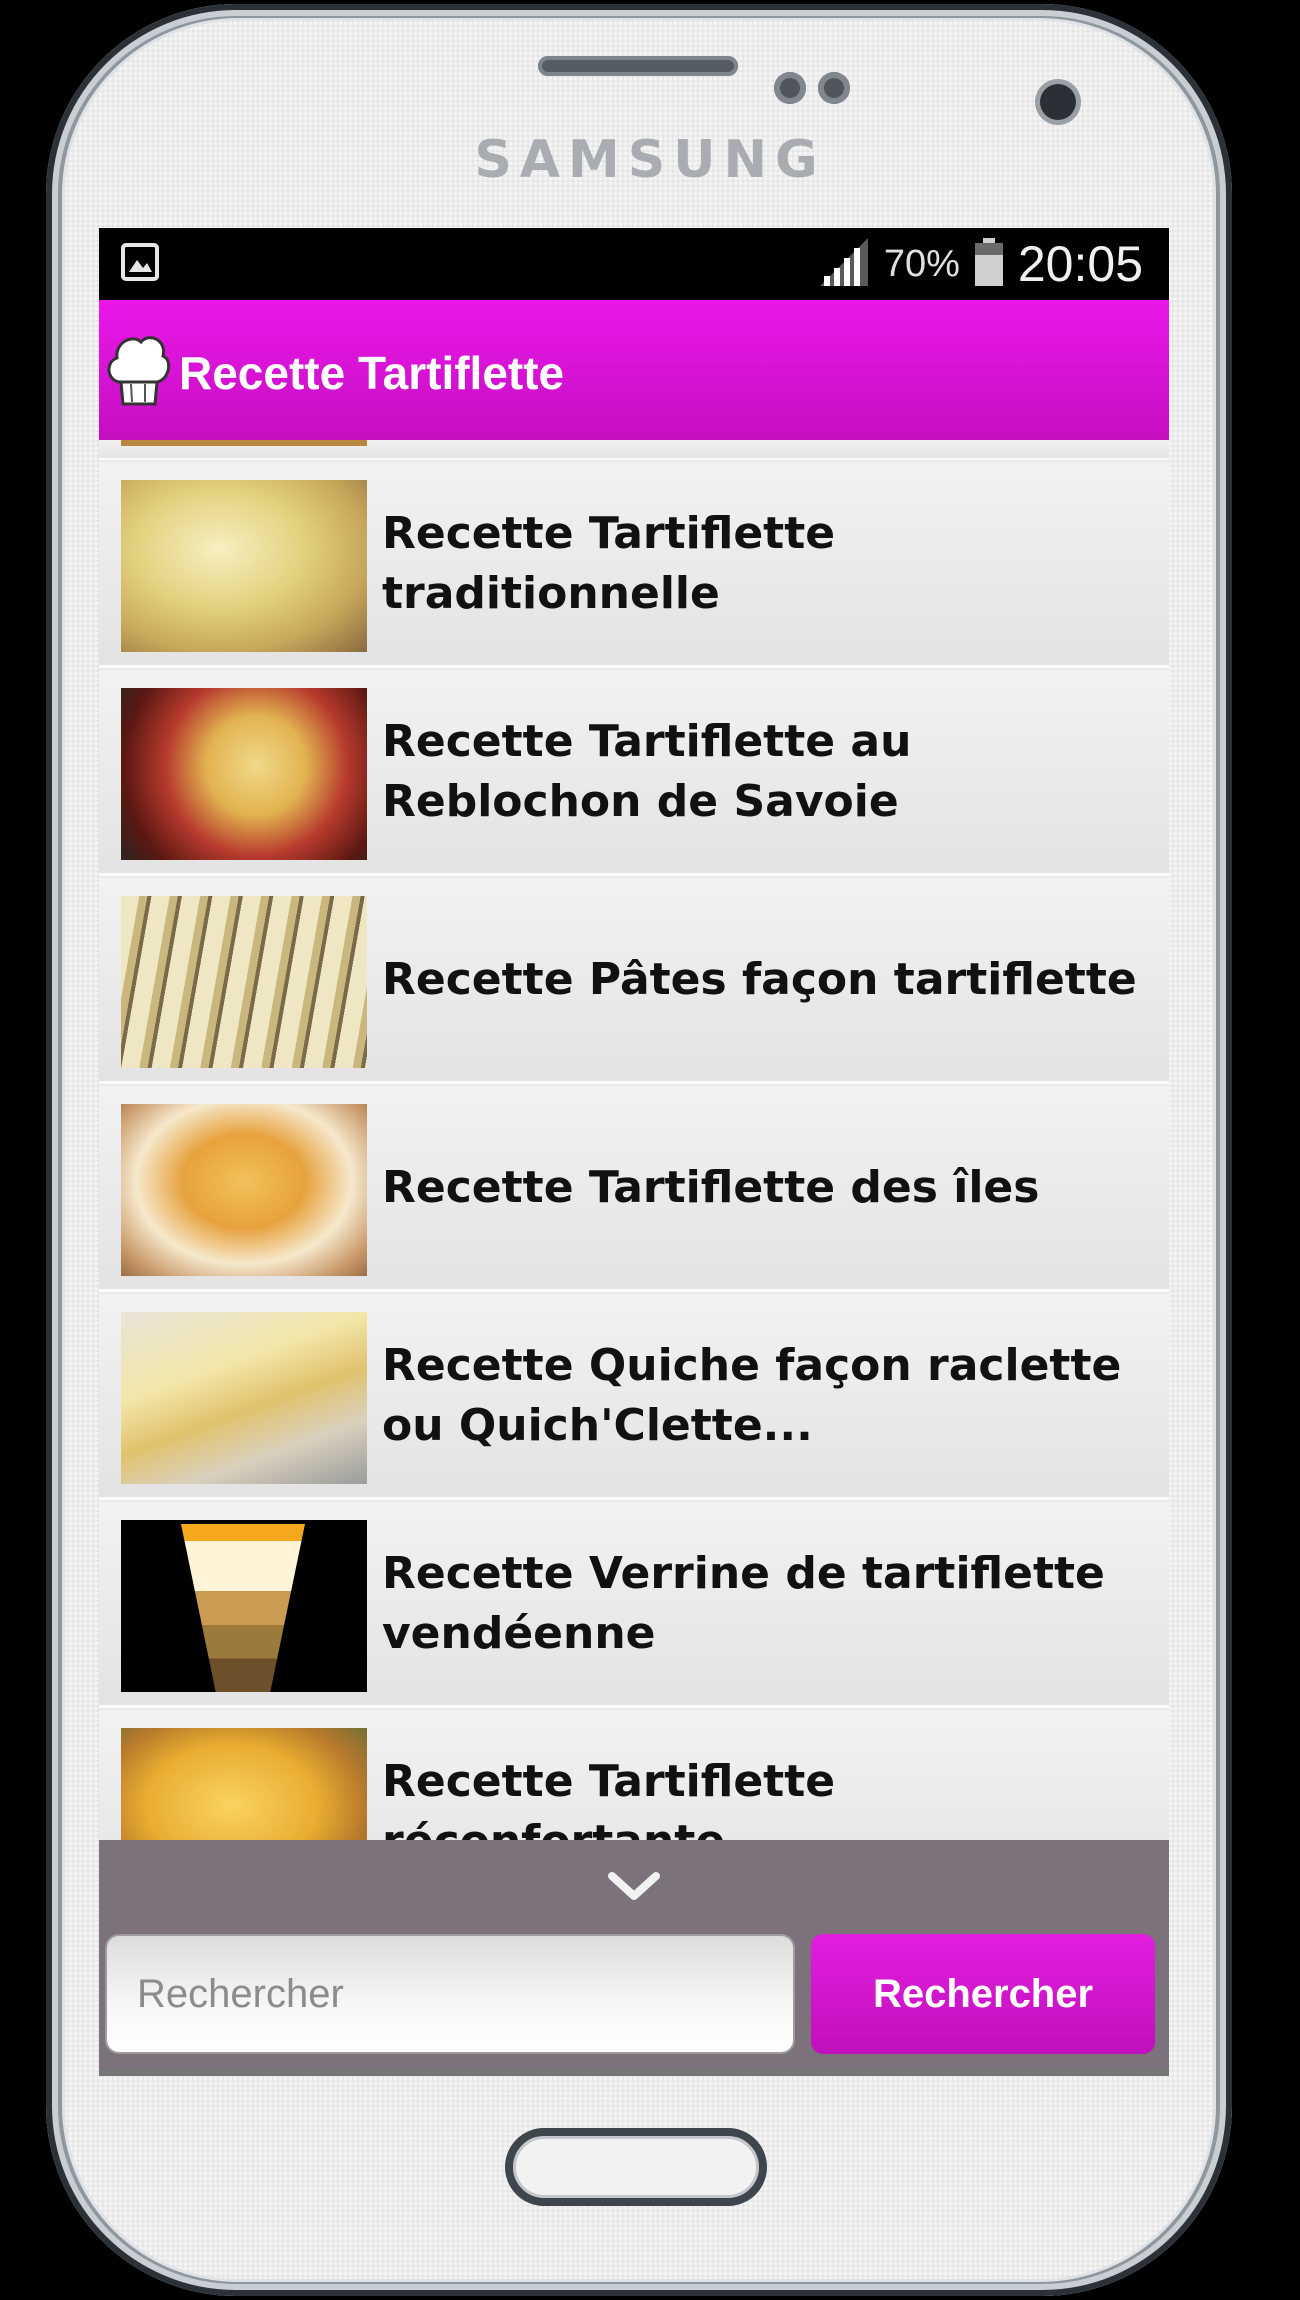  Describe the element at coordinates (638, 66) in the screenshot. I see `earpiece-speaker` at that location.